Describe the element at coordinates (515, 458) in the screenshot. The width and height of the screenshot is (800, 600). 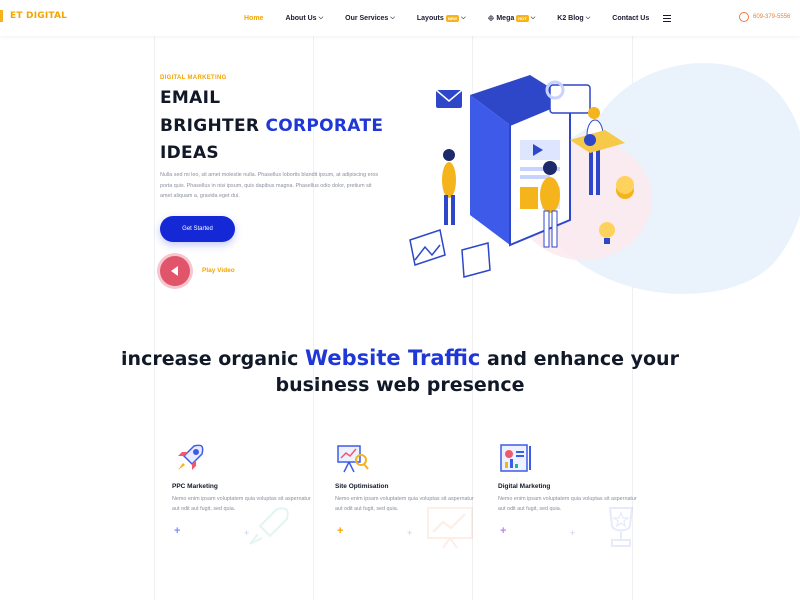
I see `report-icon` at that location.